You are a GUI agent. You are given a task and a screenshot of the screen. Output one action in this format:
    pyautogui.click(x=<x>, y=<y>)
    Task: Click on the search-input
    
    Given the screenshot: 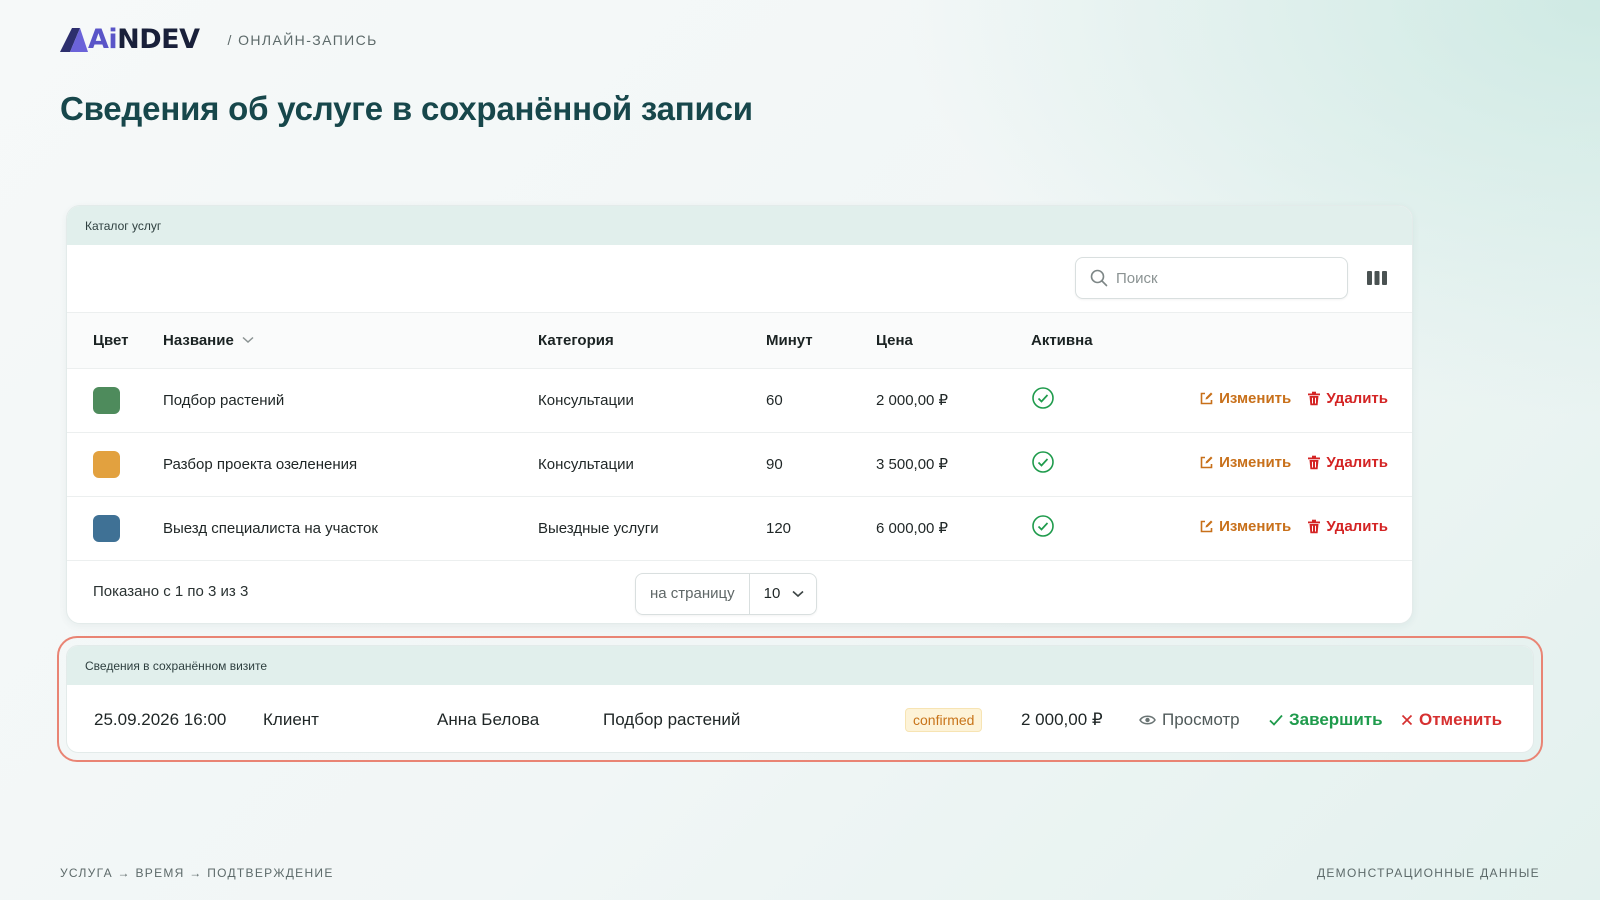 What is the action you would take?
    pyautogui.click(x=1216, y=278)
    